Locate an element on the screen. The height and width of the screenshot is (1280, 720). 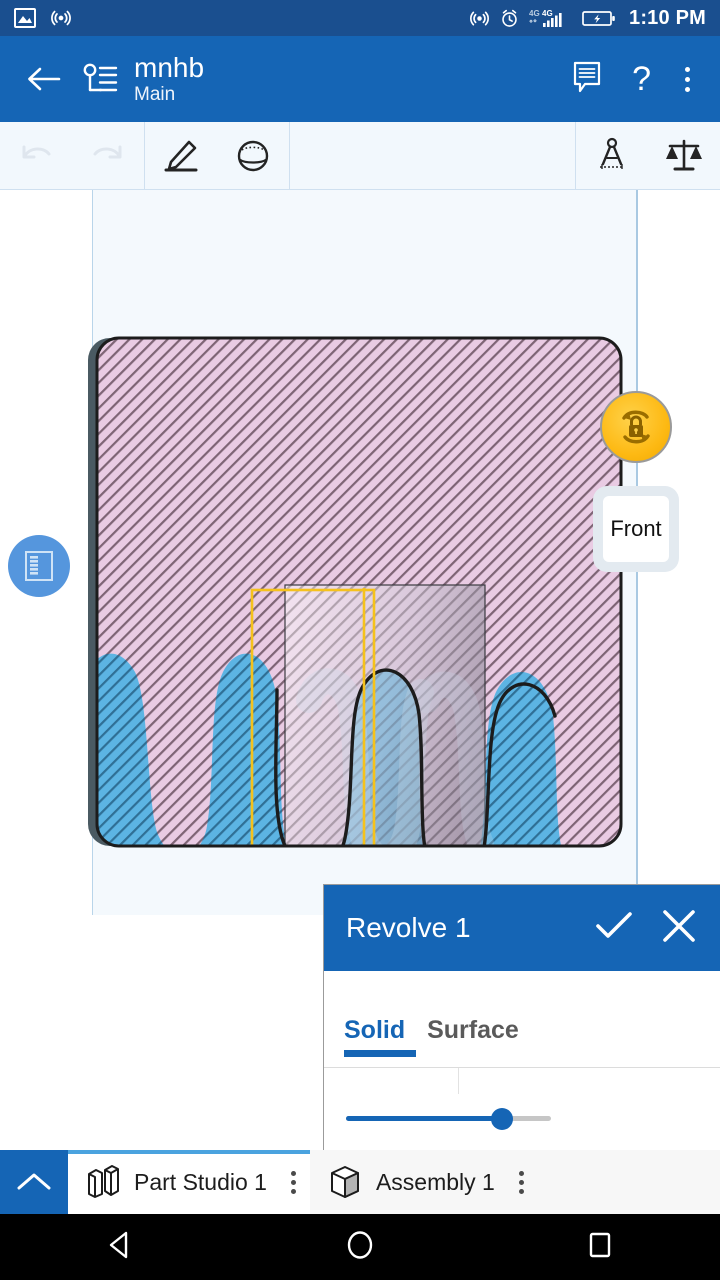
checkmark-icon is located at coordinates (614, 924).